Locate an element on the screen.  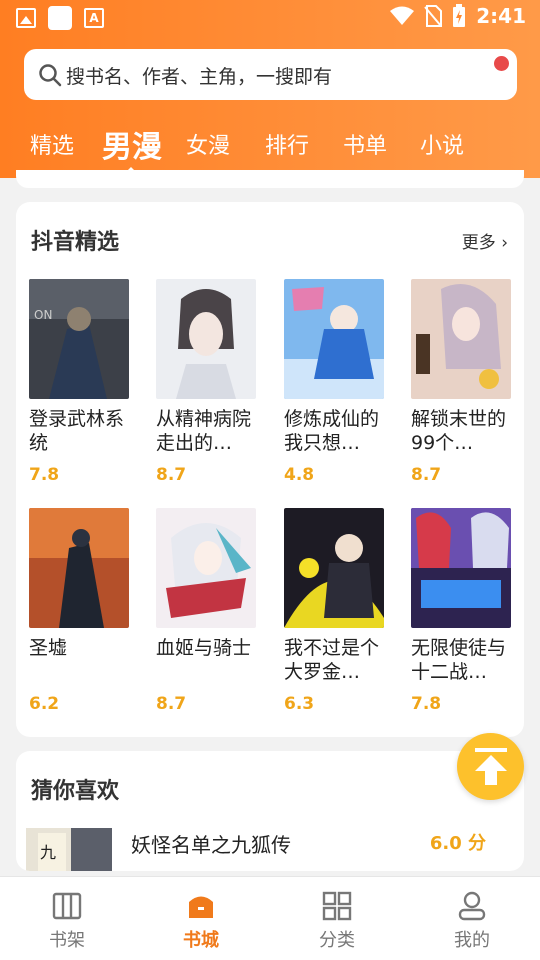
search-placeholder: 搜书名、作者、主角，一搜即有 is located at coordinates (199, 77).